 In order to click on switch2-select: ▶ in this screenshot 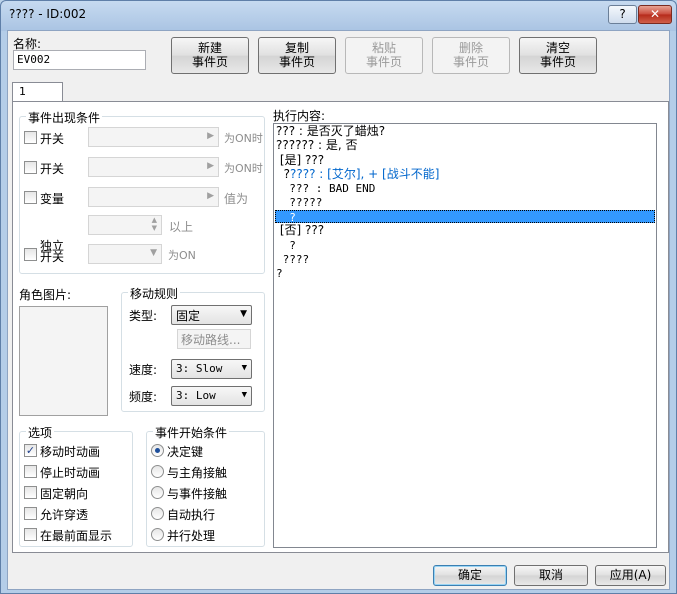, I will do `click(153, 167)`.